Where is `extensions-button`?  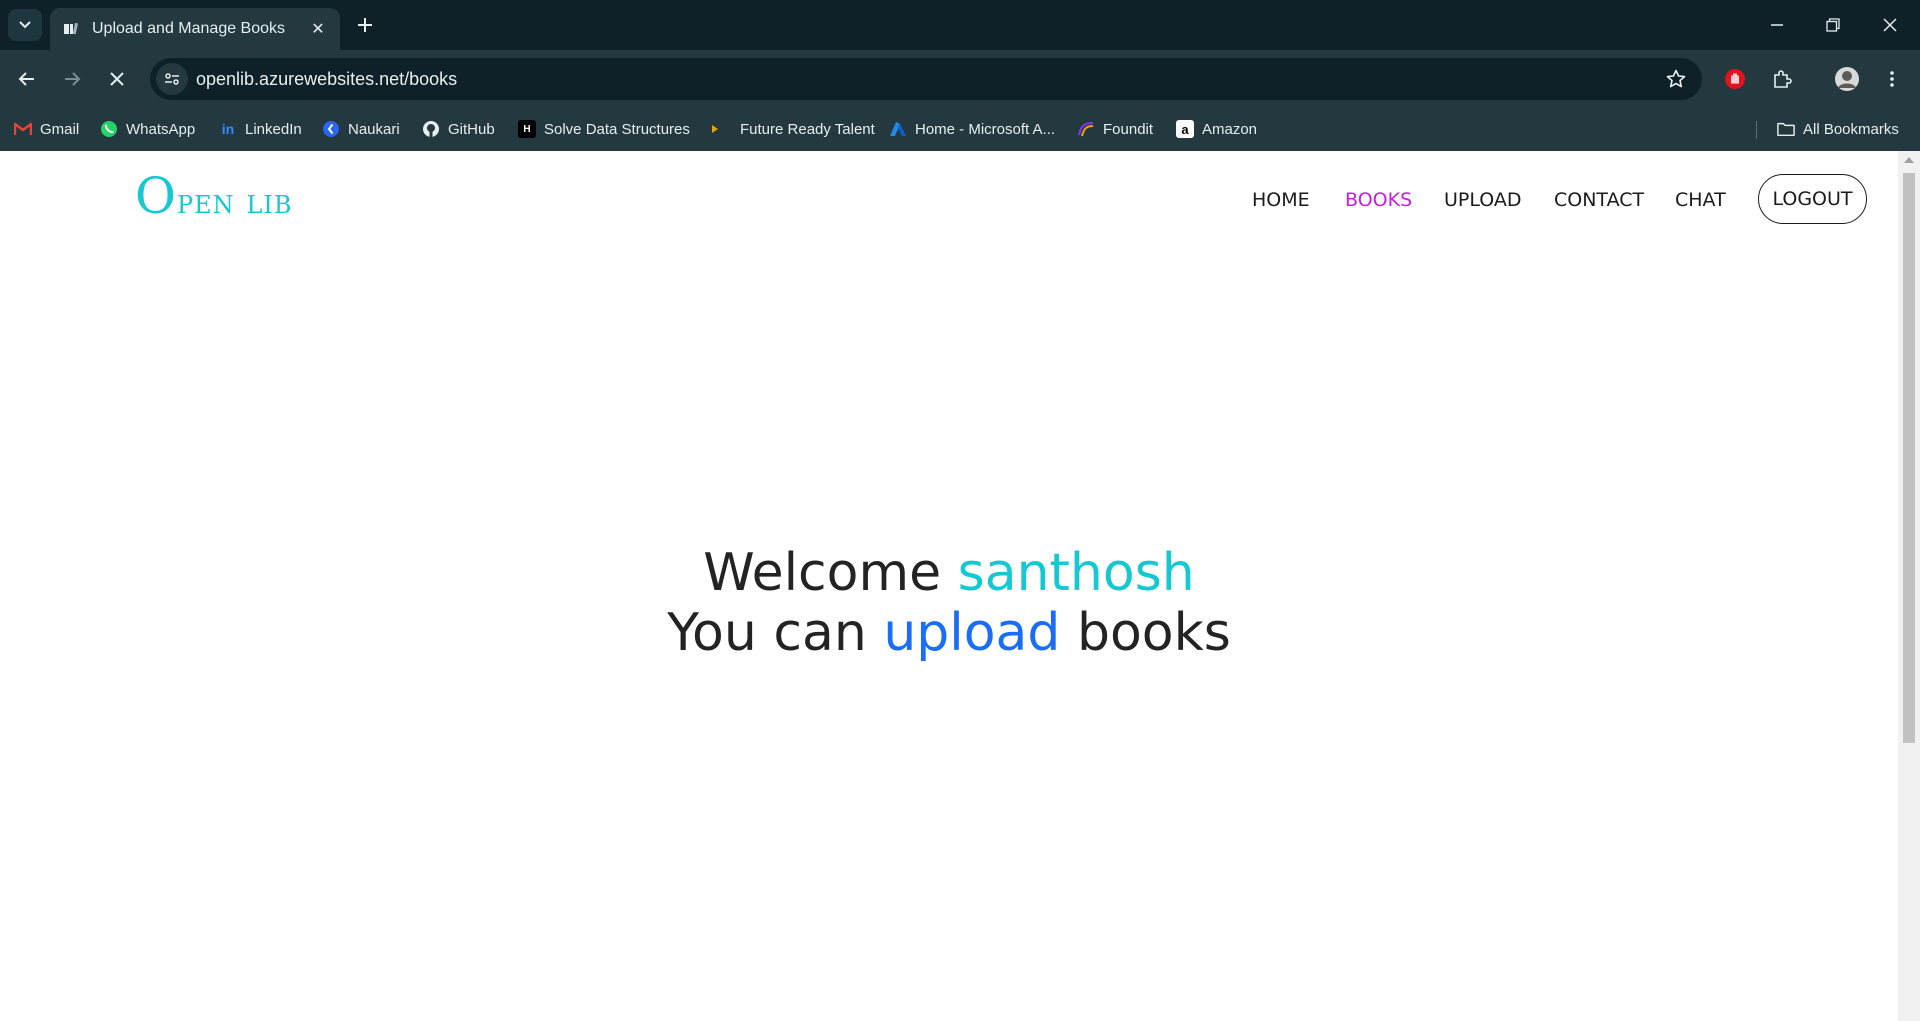
extensions-button is located at coordinates (1782, 79).